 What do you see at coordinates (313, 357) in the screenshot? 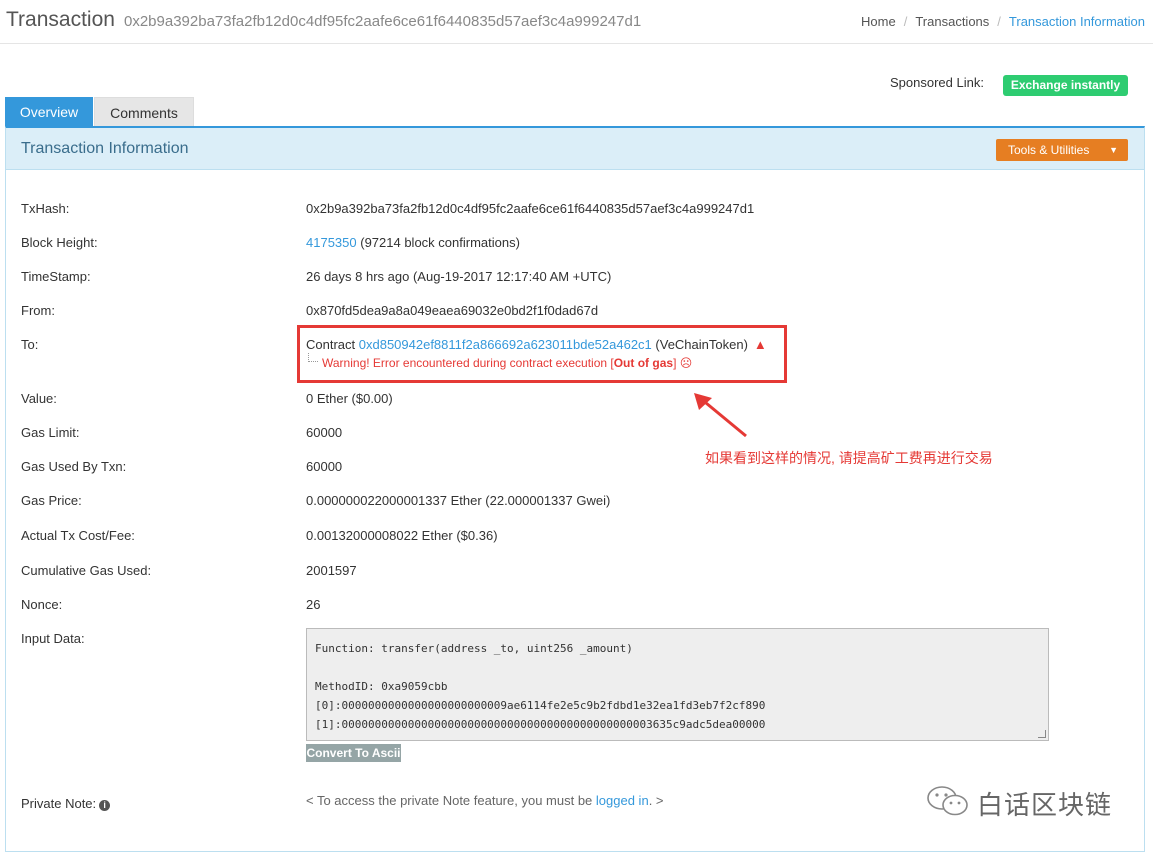
I see `tree-connector` at bounding box center [313, 357].